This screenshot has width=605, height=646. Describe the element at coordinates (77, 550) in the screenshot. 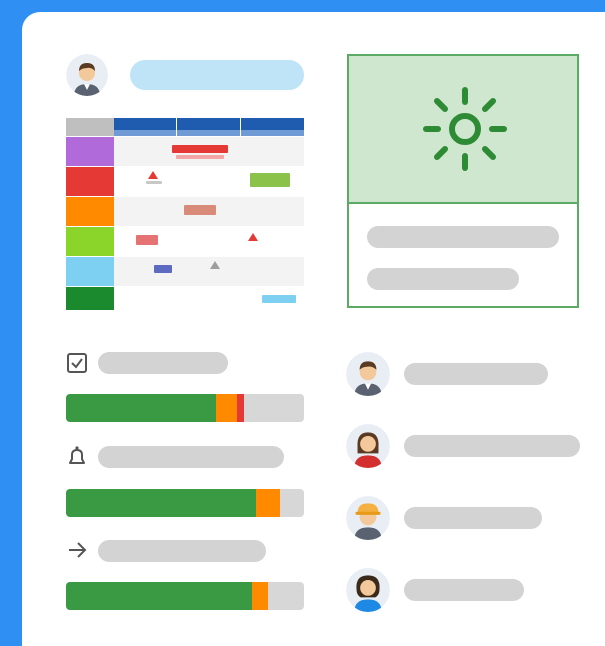

I see `arrow-right-icon` at that location.